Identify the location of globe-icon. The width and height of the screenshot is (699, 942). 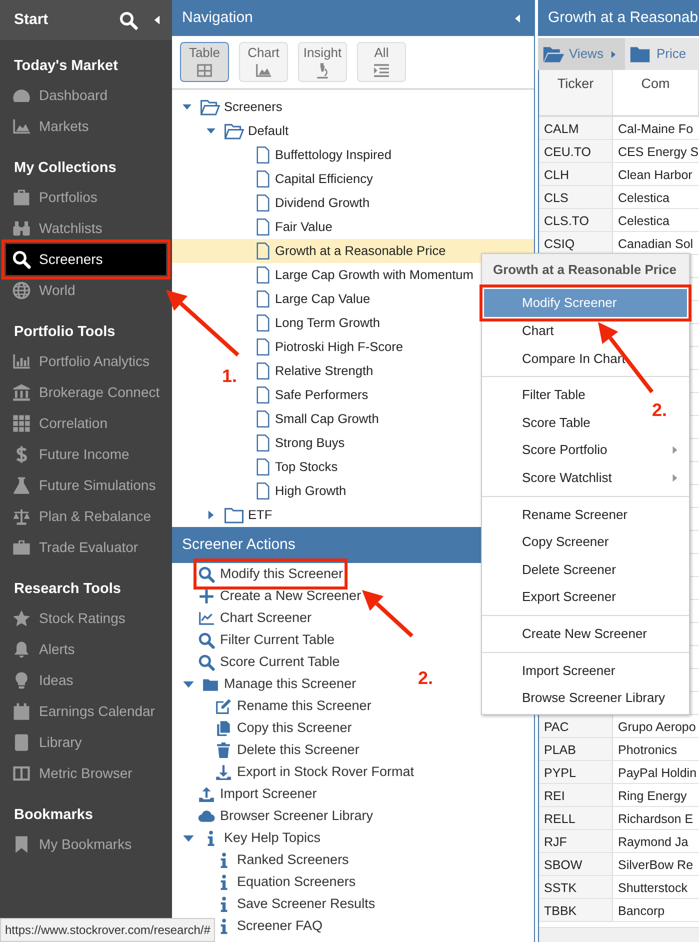
(21, 290).